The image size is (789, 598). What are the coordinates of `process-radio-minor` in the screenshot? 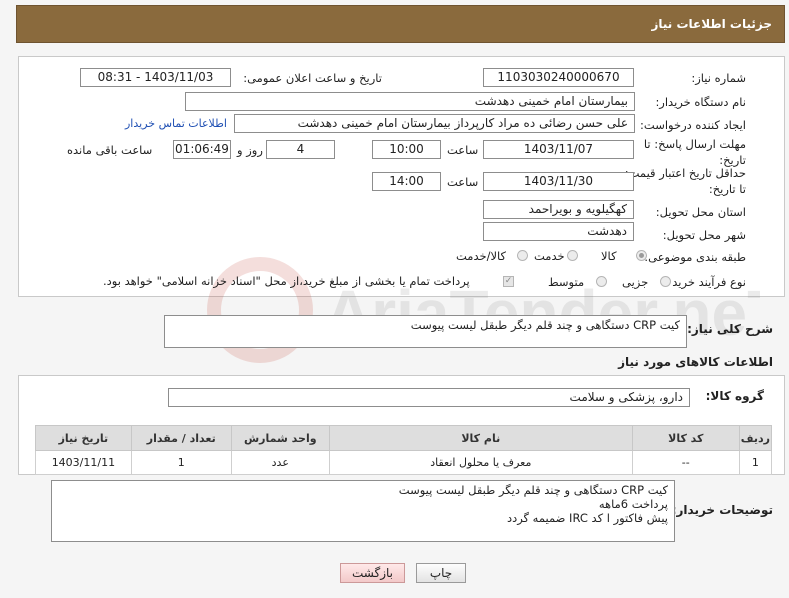 It's located at (665, 281).